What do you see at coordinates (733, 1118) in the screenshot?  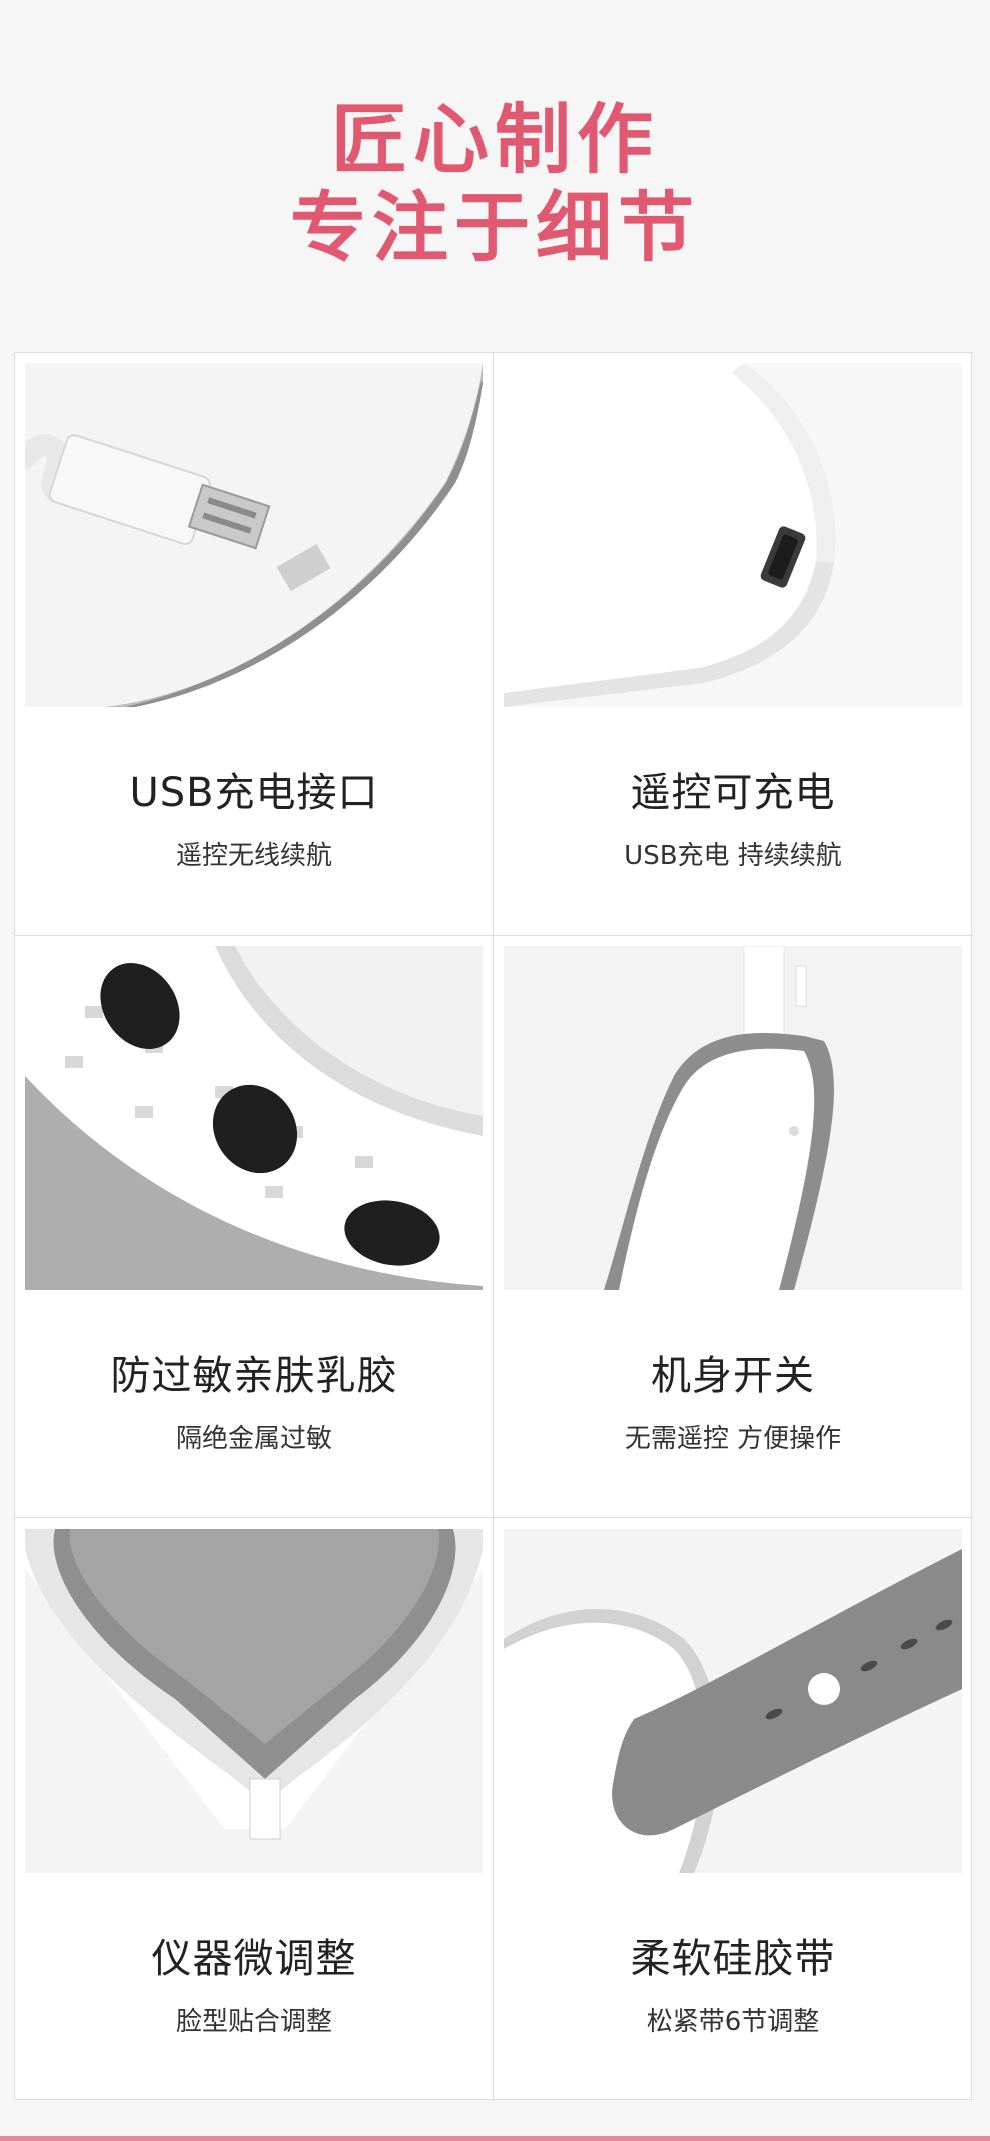 I see `power-switch-photo` at bounding box center [733, 1118].